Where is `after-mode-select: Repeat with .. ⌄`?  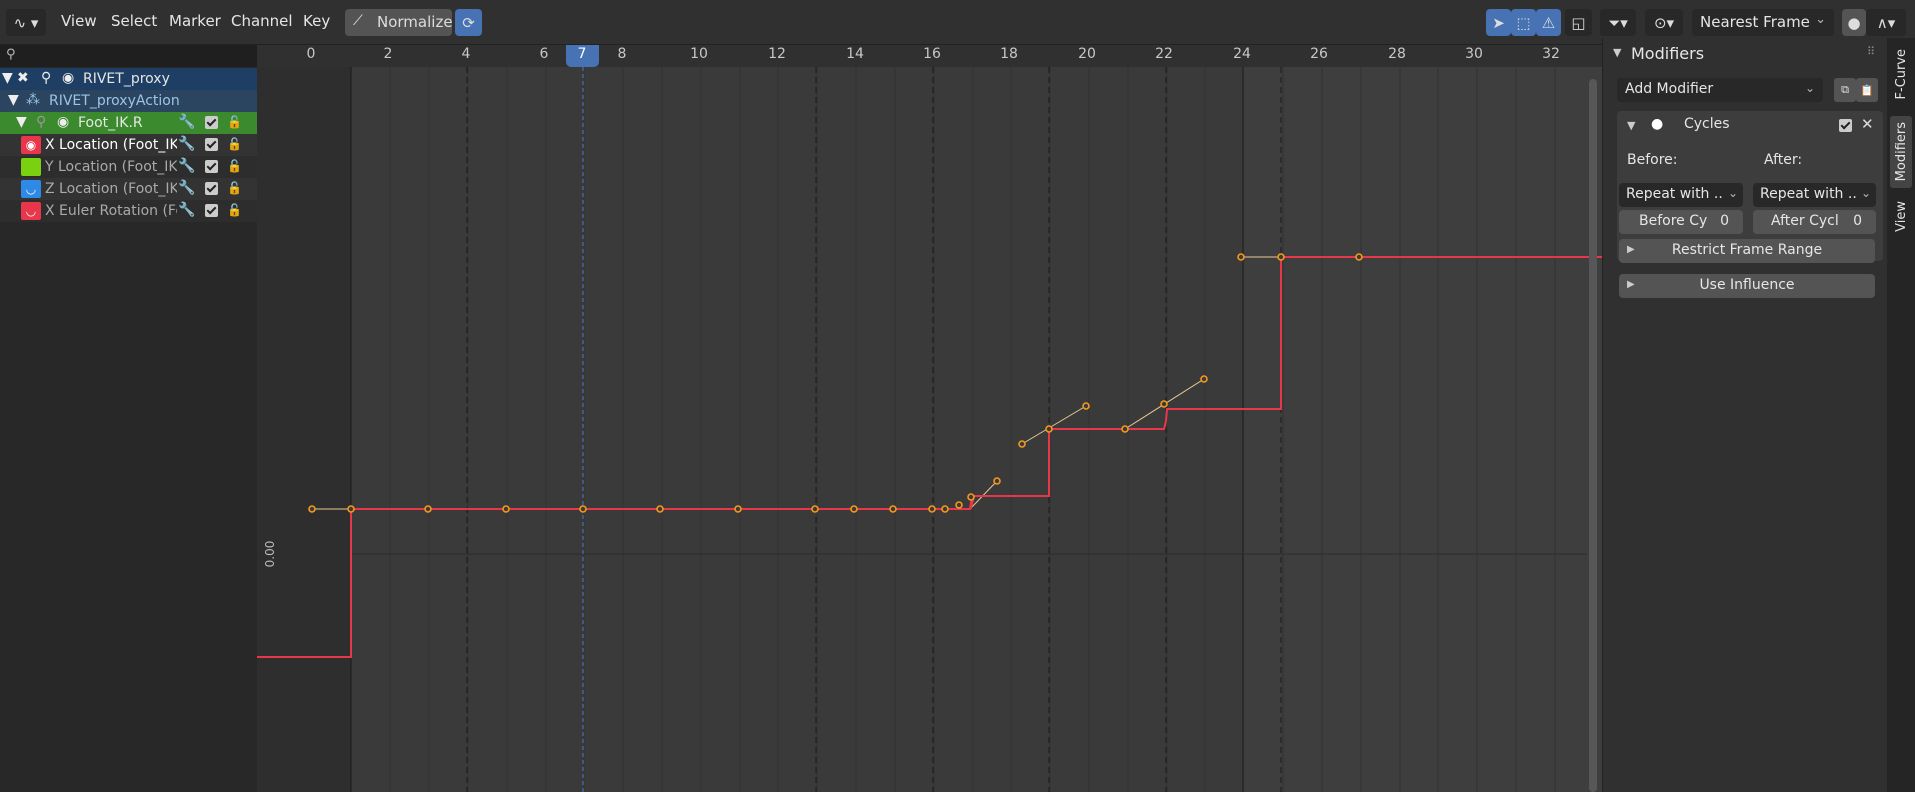
after-mode-select: Repeat with .. ⌄ is located at coordinates (1814, 195).